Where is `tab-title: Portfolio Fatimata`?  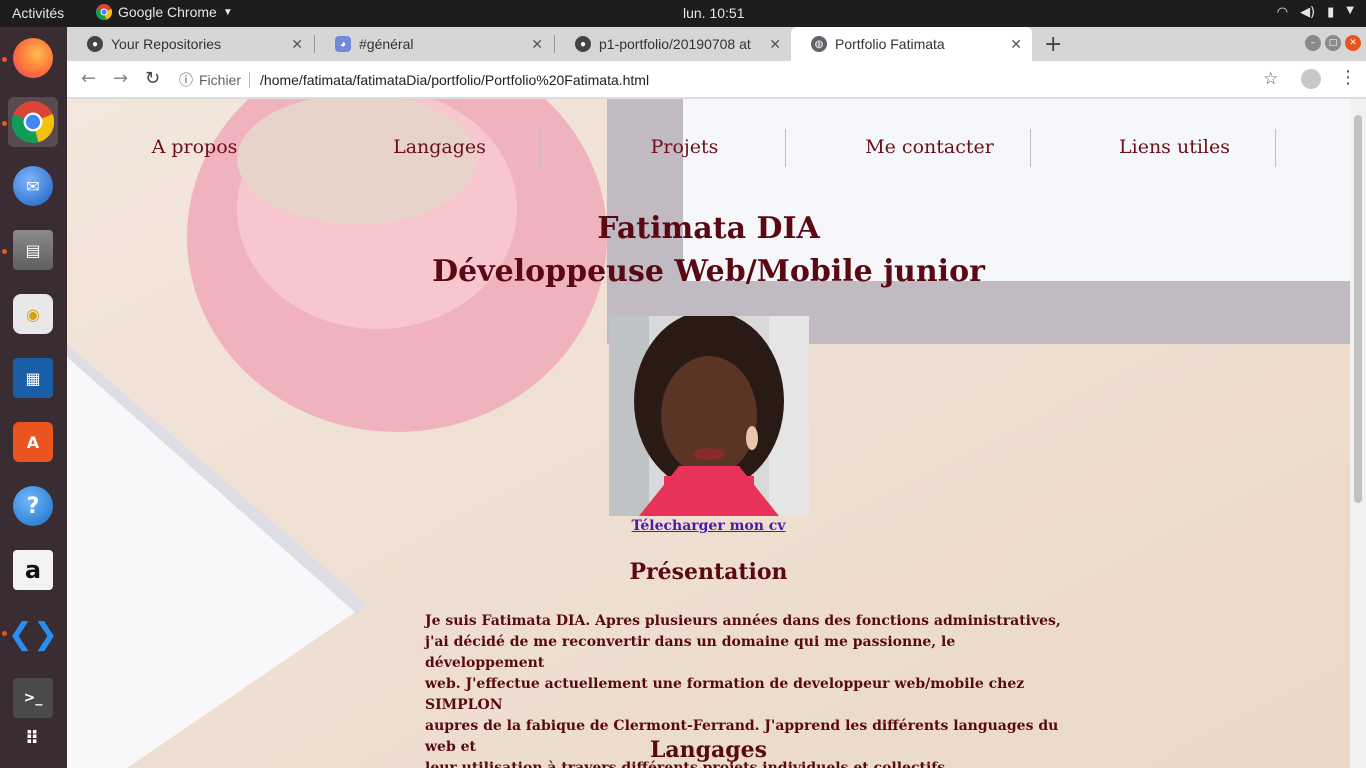
tab-title: Portfolio Fatimata is located at coordinates (890, 44).